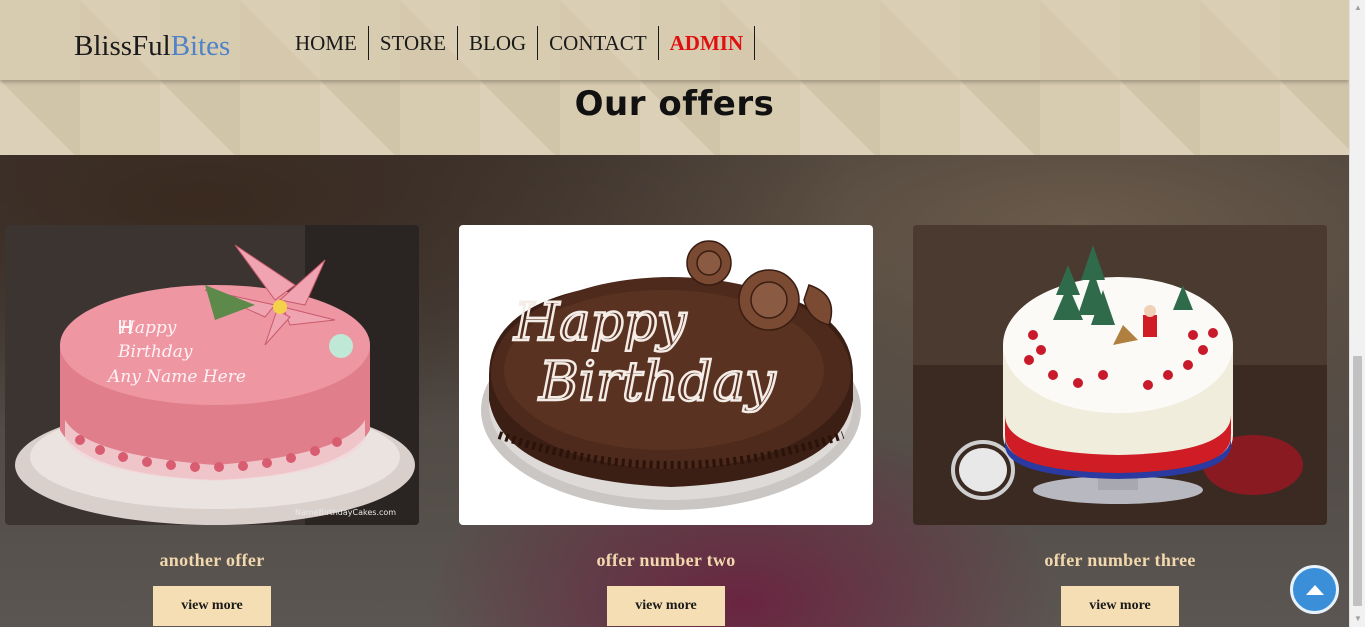 The image size is (1365, 627). Describe the element at coordinates (1357, 481) in the screenshot. I see `scroll-thumb` at that location.